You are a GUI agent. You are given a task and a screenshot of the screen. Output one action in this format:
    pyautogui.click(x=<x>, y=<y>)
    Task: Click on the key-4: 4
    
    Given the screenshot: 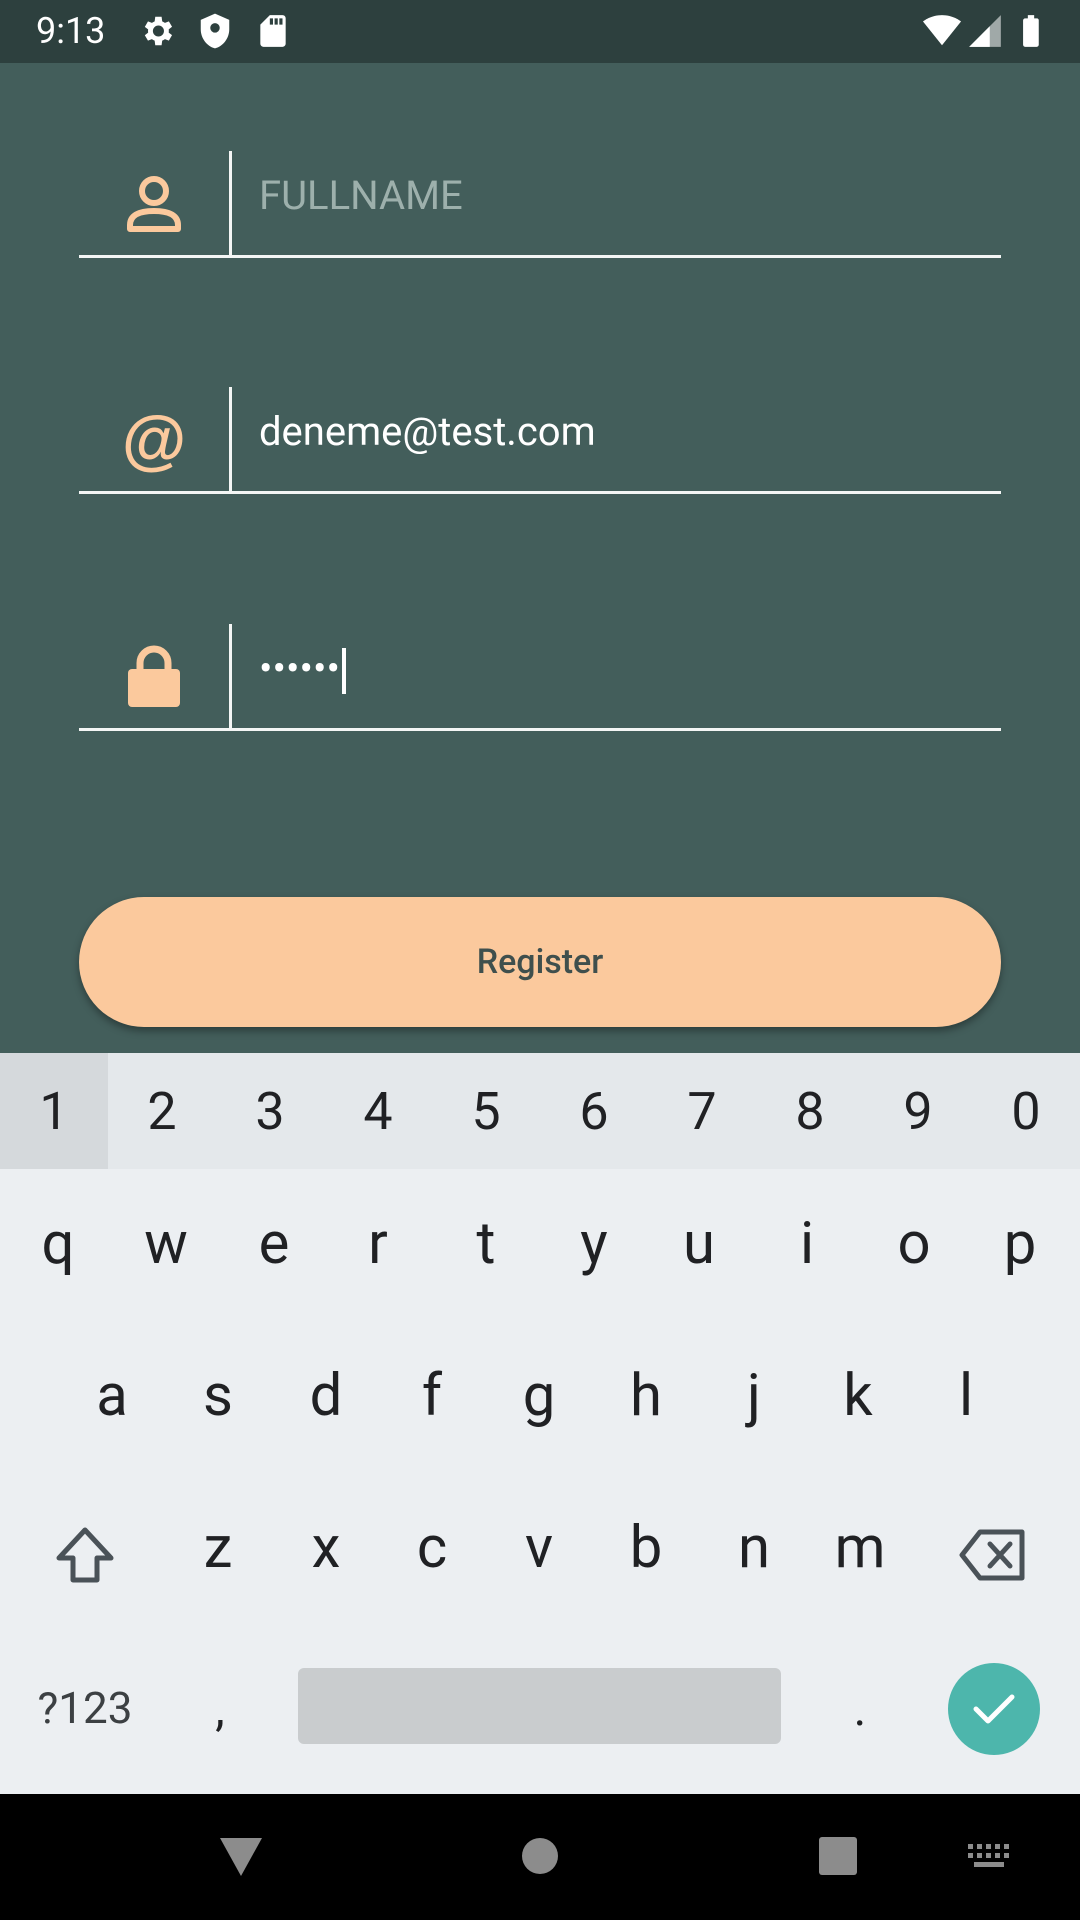 What is the action you would take?
    pyautogui.click(x=378, y=1111)
    